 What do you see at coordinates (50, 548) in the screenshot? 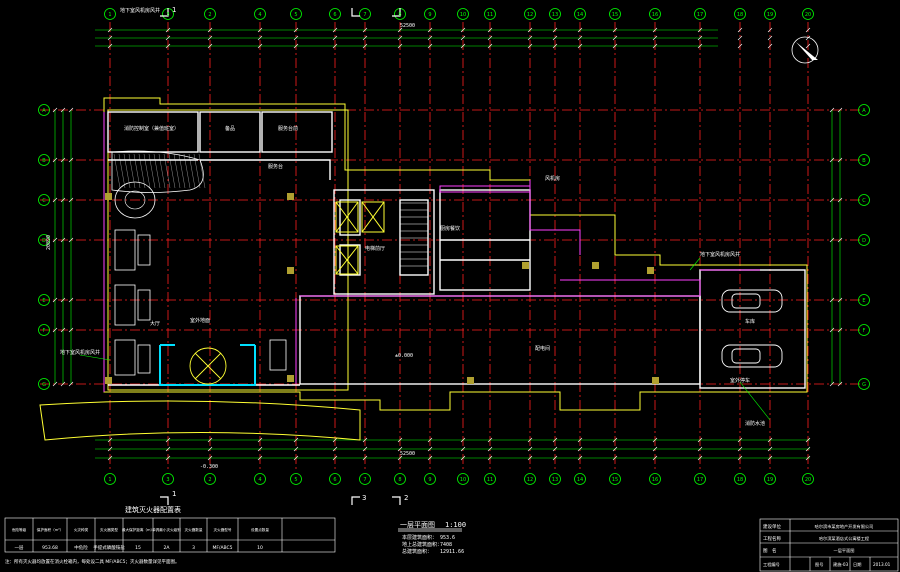
I see `extinguisher-table-cell: 953.68` at bounding box center [50, 548].